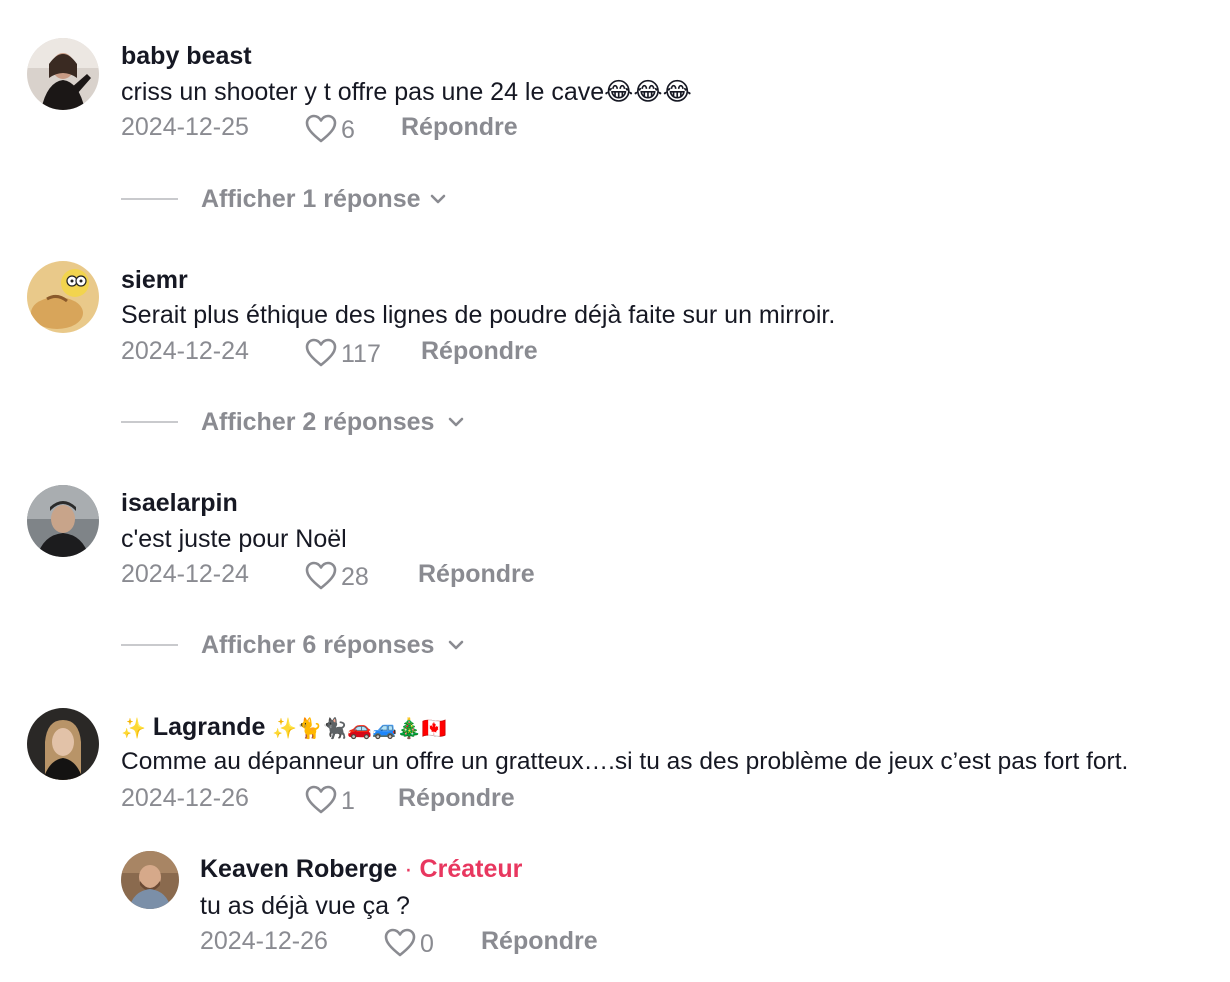  What do you see at coordinates (318, 422) in the screenshot?
I see `view-replies-label: Afficher 2 réponses` at bounding box center [318, 422].